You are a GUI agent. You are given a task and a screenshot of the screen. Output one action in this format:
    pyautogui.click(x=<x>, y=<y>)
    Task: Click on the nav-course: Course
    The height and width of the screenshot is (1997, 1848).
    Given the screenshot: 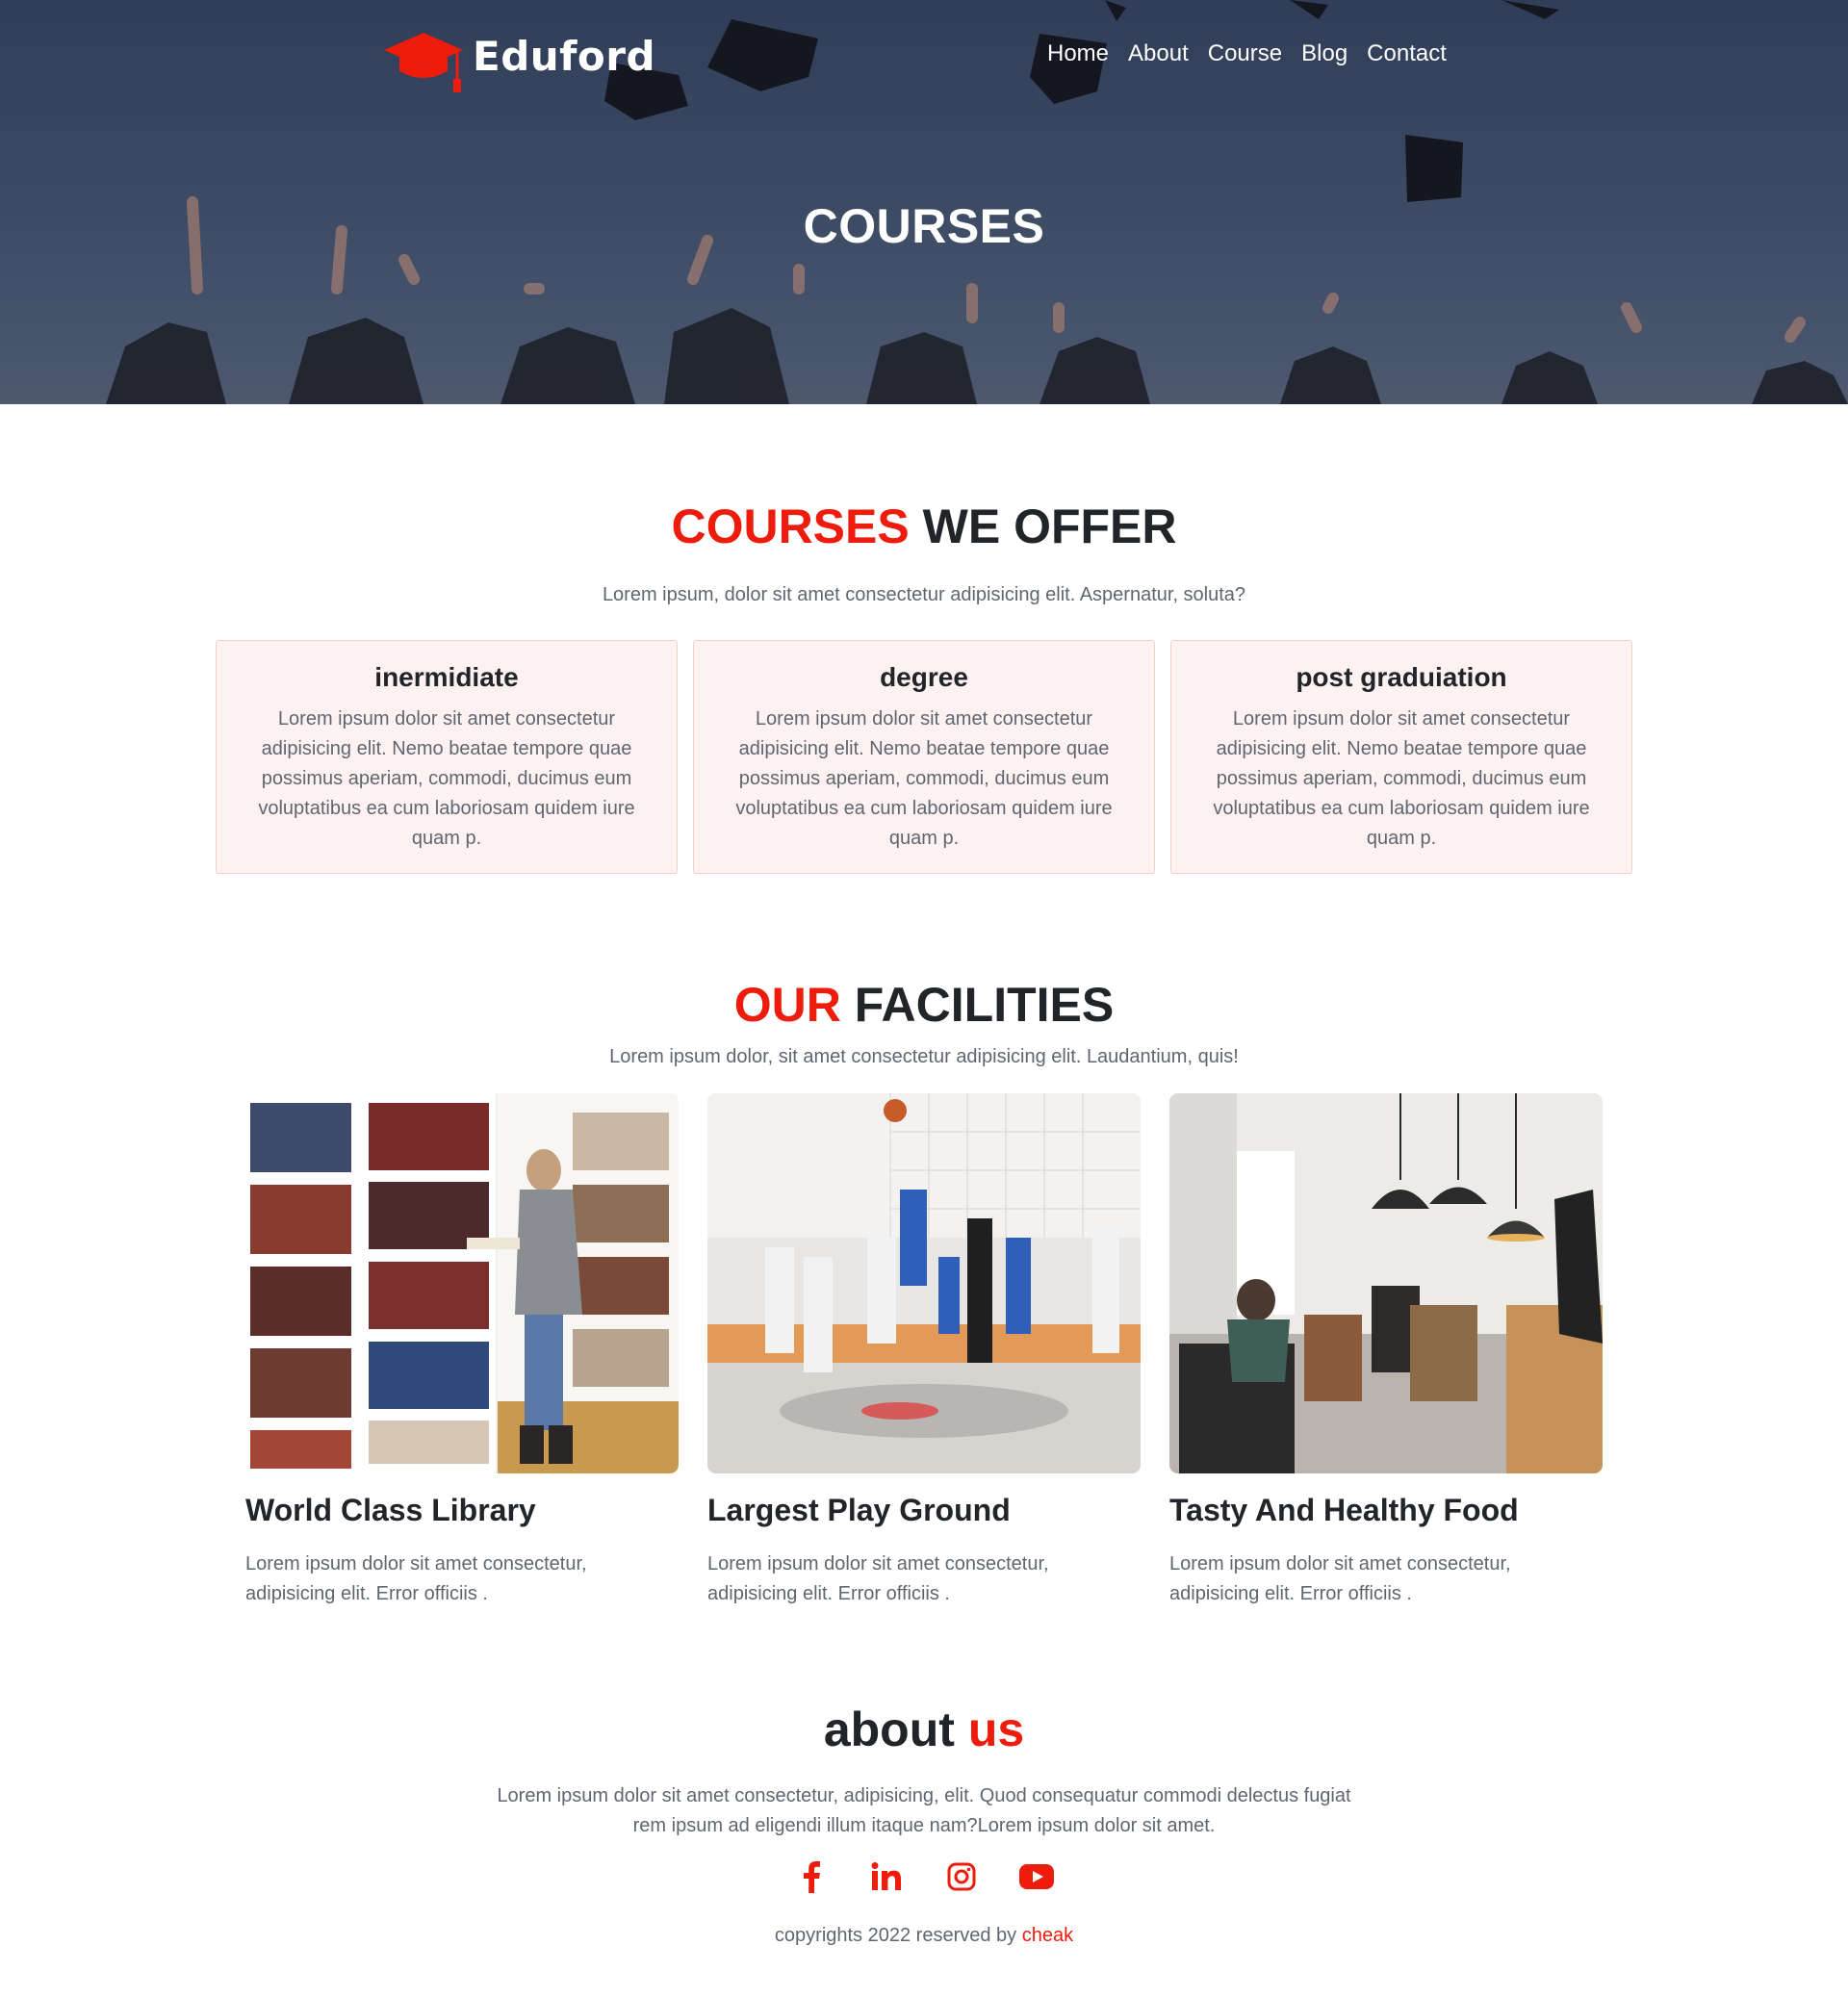 What is the action you would take?
    pyautogui.click(x=1245, y=54)
    